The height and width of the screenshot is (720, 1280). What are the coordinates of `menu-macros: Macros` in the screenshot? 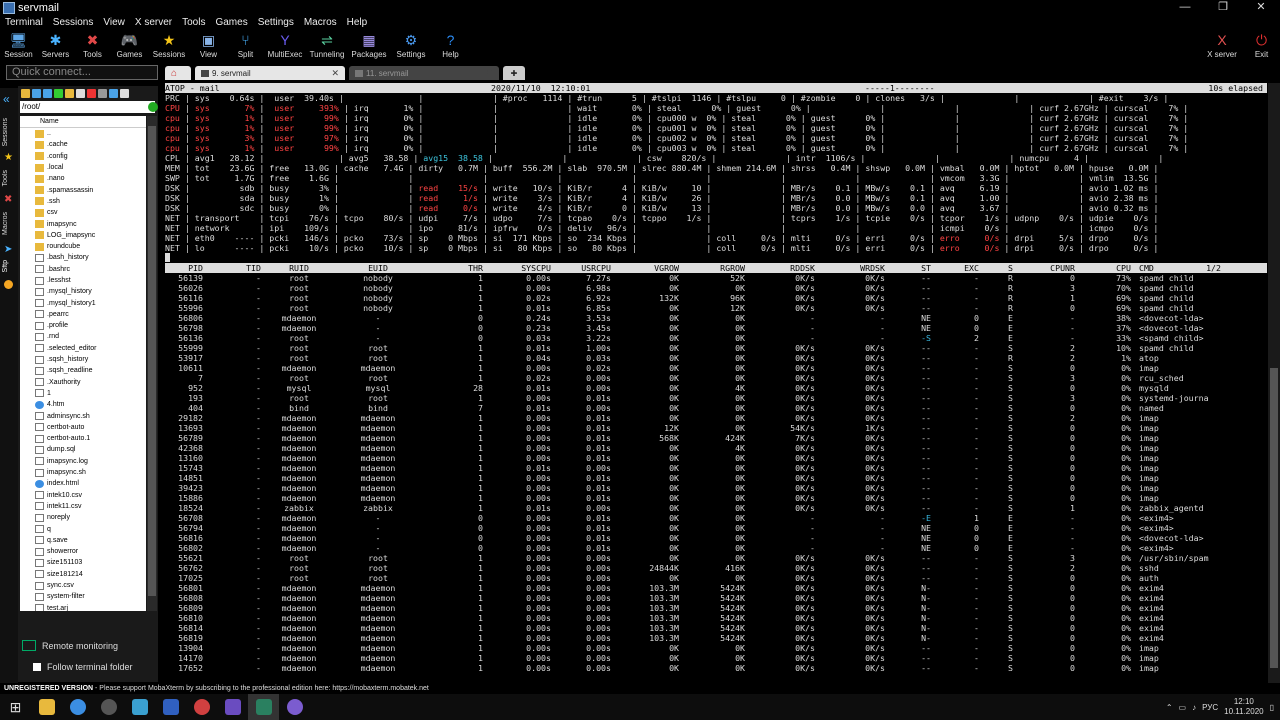 It's located at (320, 22).